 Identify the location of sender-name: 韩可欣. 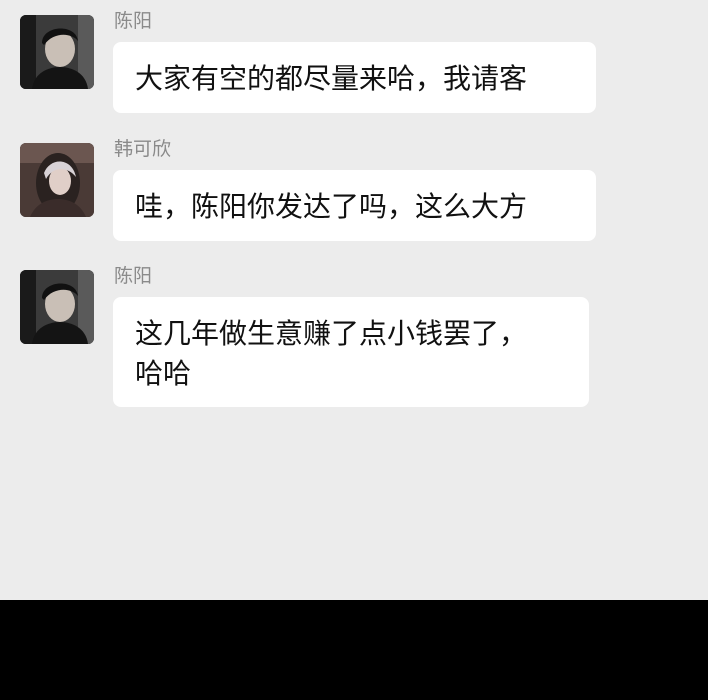
(143, 149).